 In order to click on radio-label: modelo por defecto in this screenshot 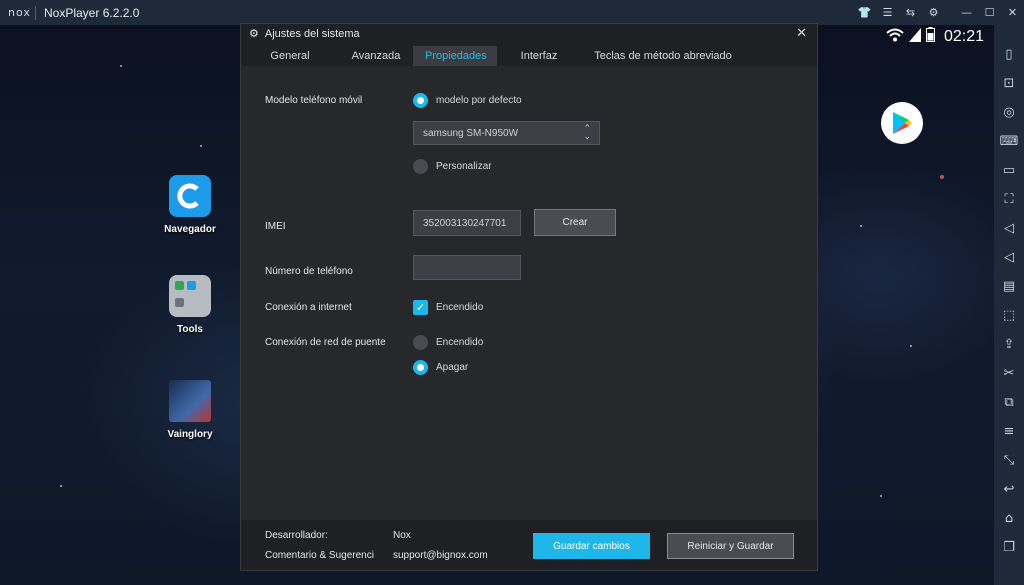, I will do `click(479, 100)`.